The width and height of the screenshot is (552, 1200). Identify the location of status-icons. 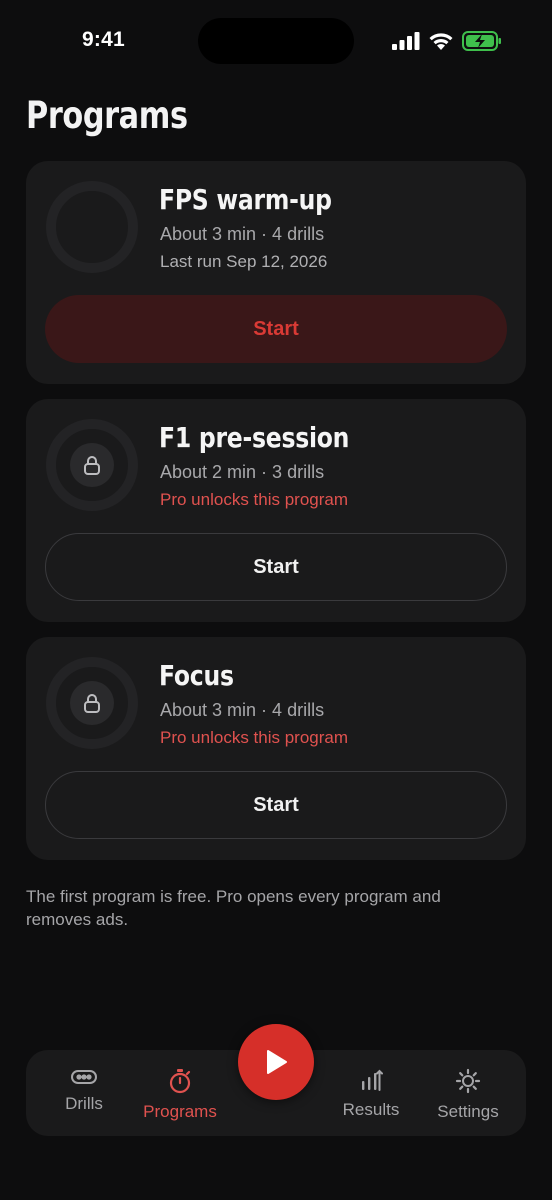
(447, 41).